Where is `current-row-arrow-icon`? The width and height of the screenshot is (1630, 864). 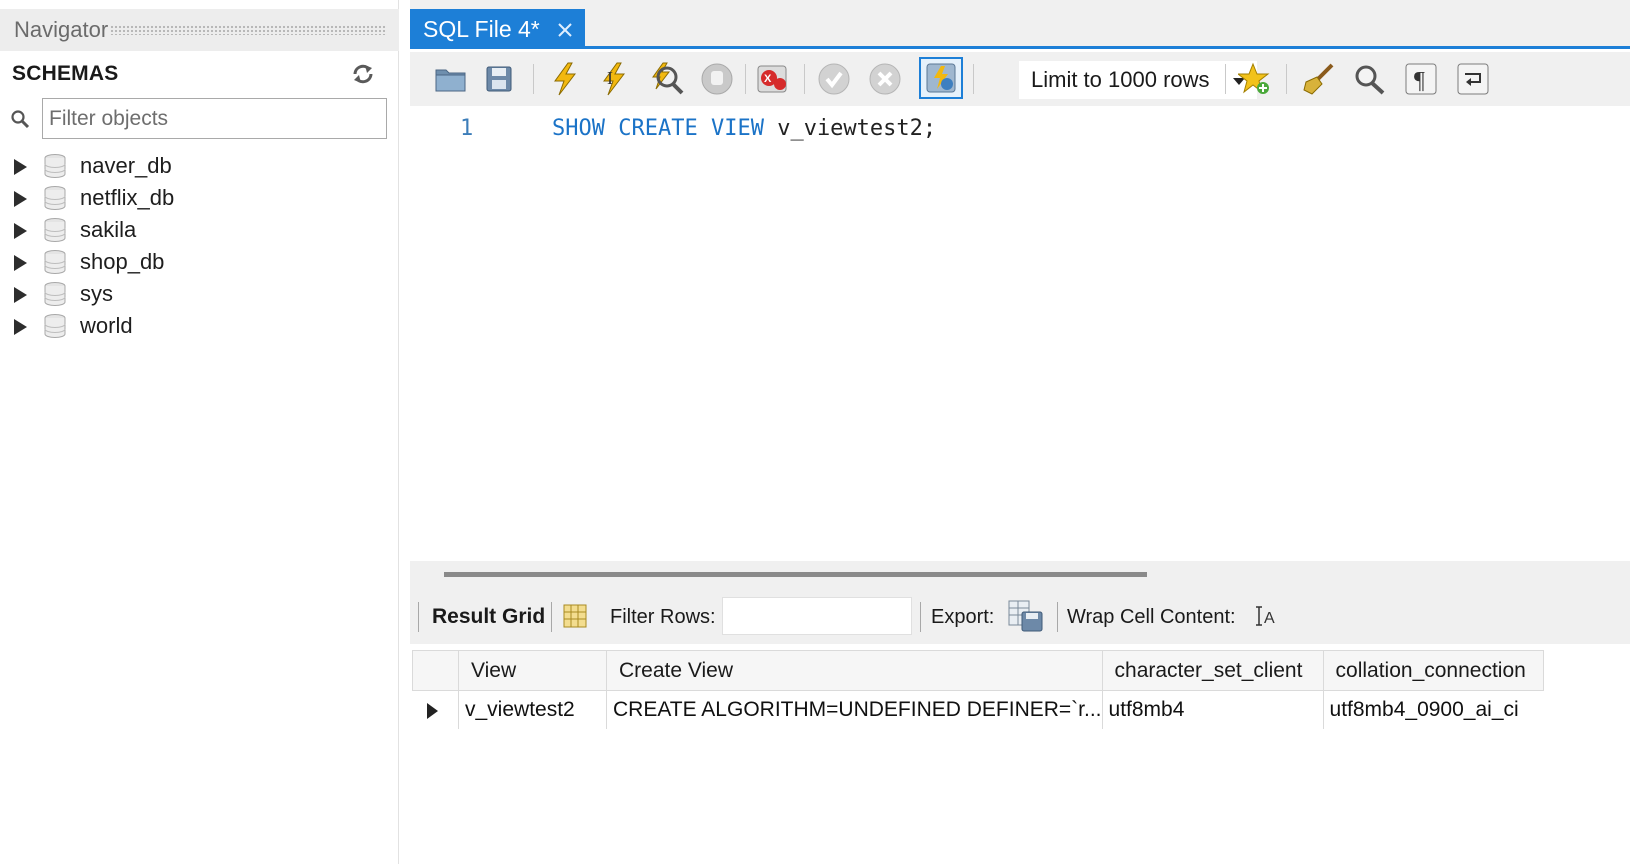 current-row-arrow-icon is located at coordinates (432, 711).